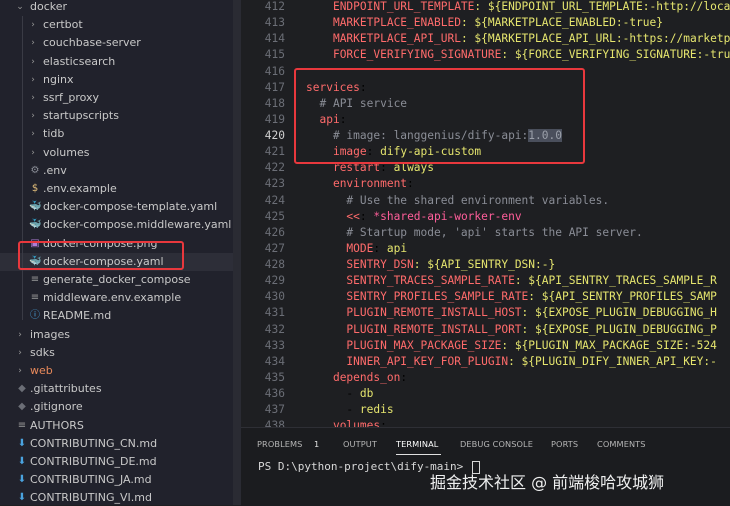 Image resolution: width=730 pixels, height=506 pixels. Describe the element at coordinates (340, 394) in the screenshot. I see `code-text: - db` at that location.